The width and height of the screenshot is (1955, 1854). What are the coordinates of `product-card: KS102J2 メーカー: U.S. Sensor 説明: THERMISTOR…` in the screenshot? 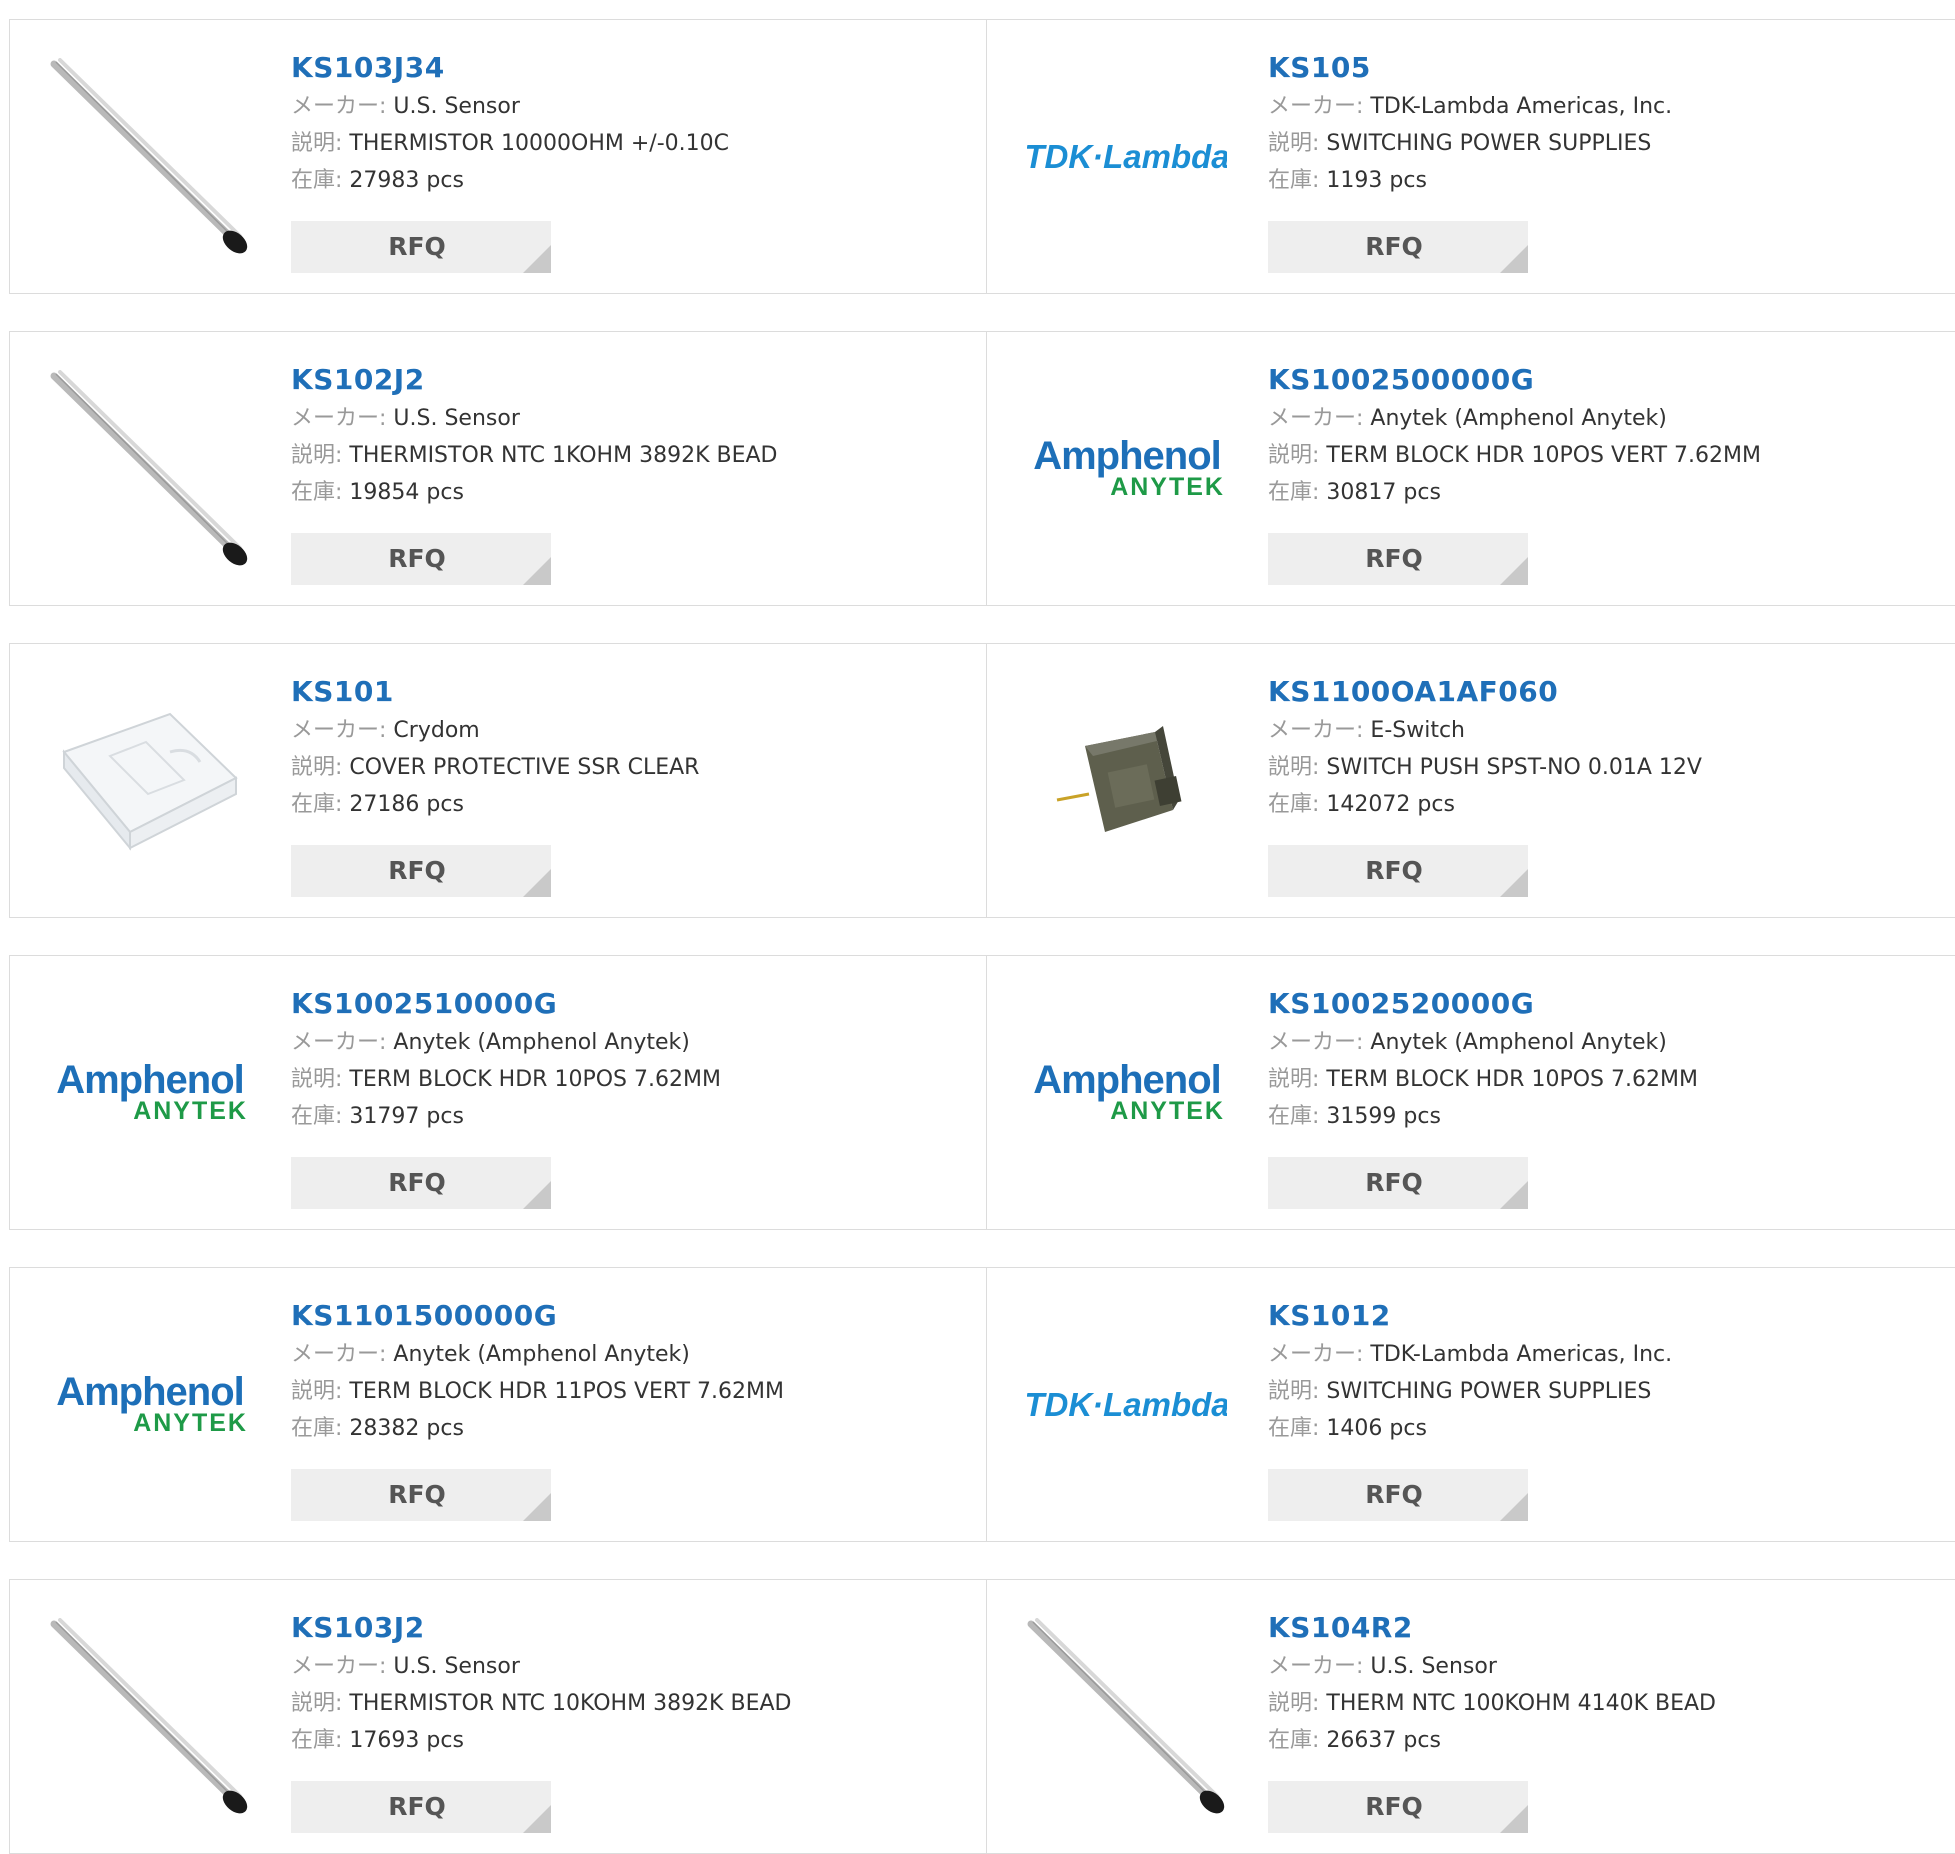 It's located at (498, 468).